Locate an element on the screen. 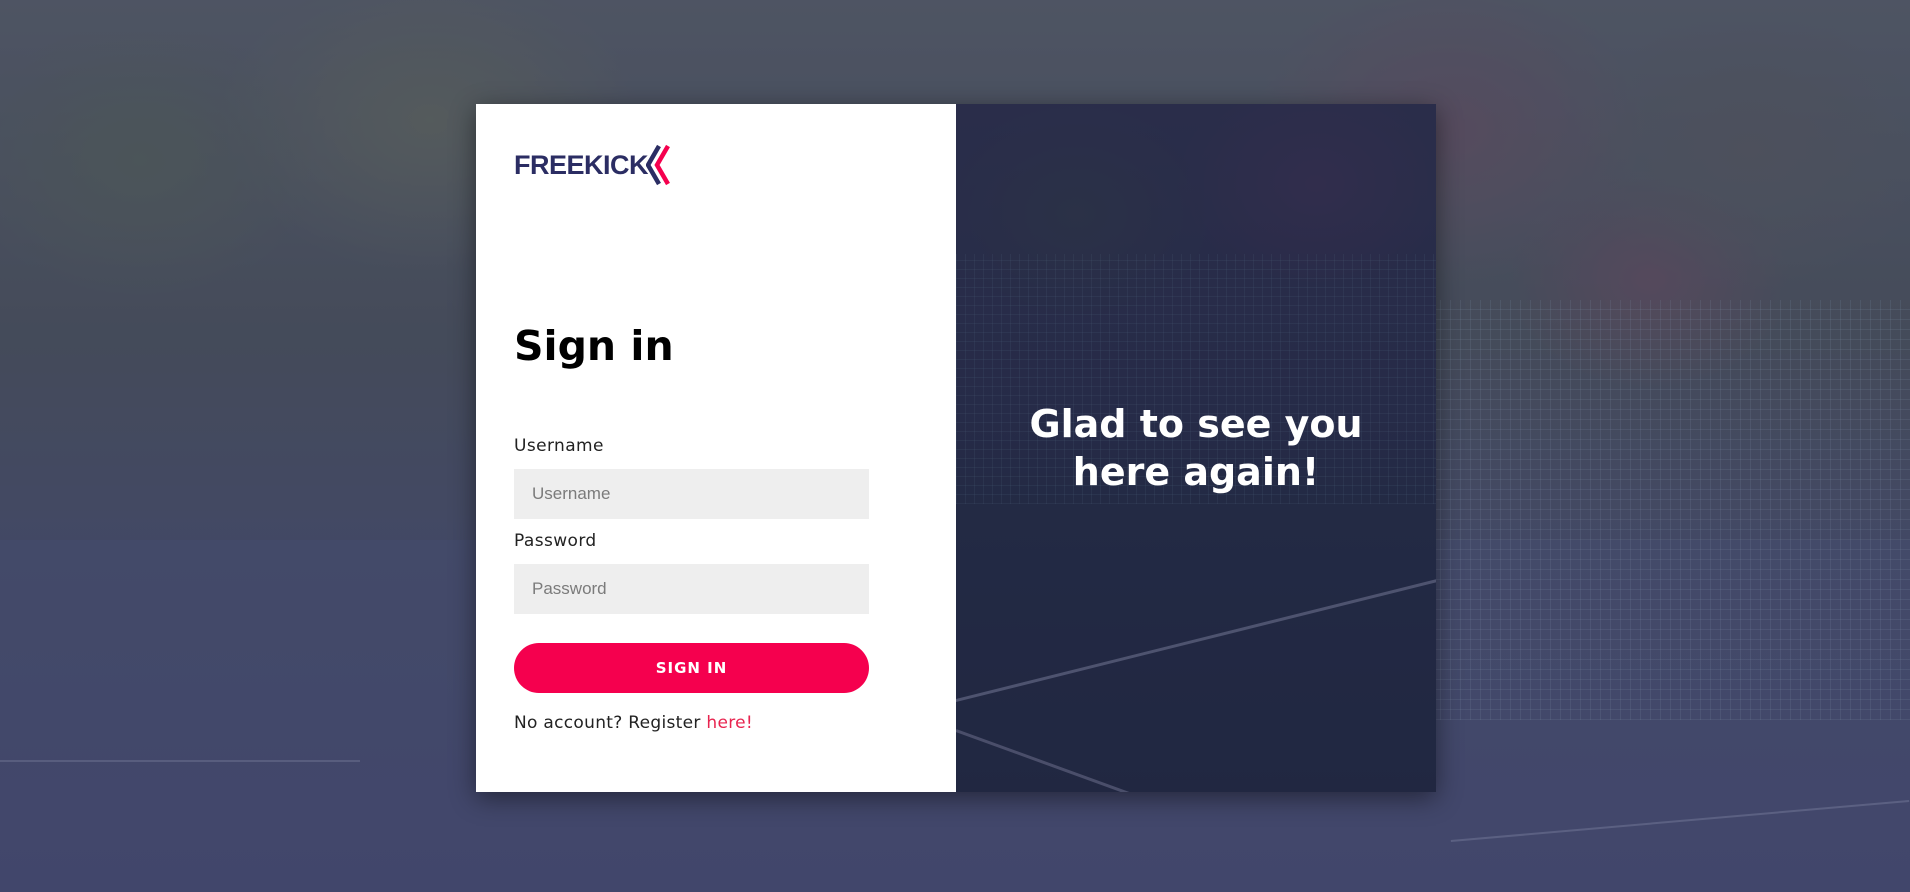  register-link: here! is located at coordinates (729, 723).